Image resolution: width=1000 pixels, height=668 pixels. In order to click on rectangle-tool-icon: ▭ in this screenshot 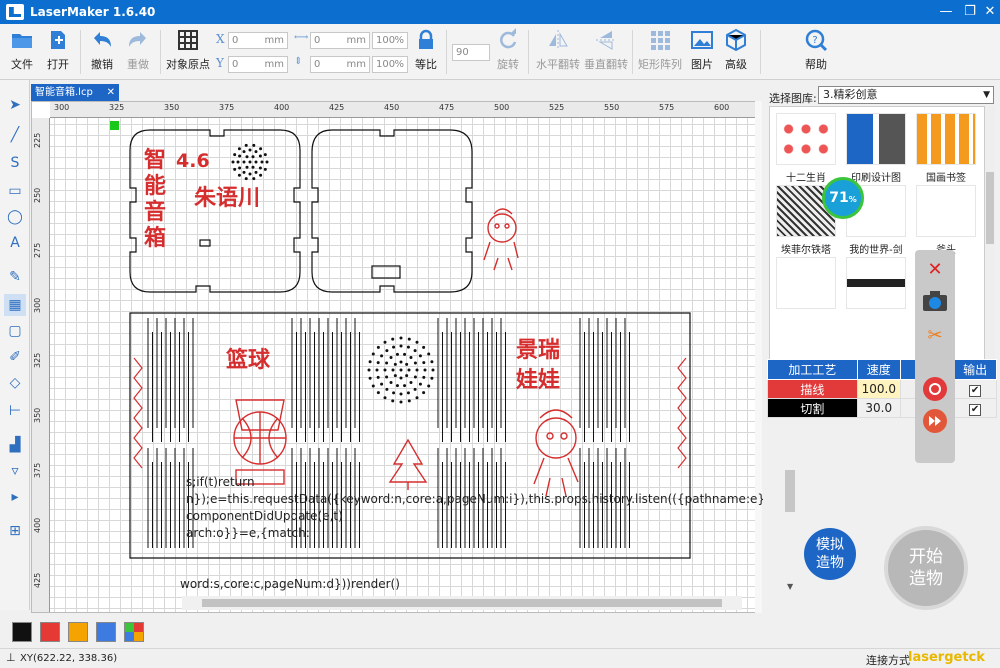, I will do `click(15, 191)`.